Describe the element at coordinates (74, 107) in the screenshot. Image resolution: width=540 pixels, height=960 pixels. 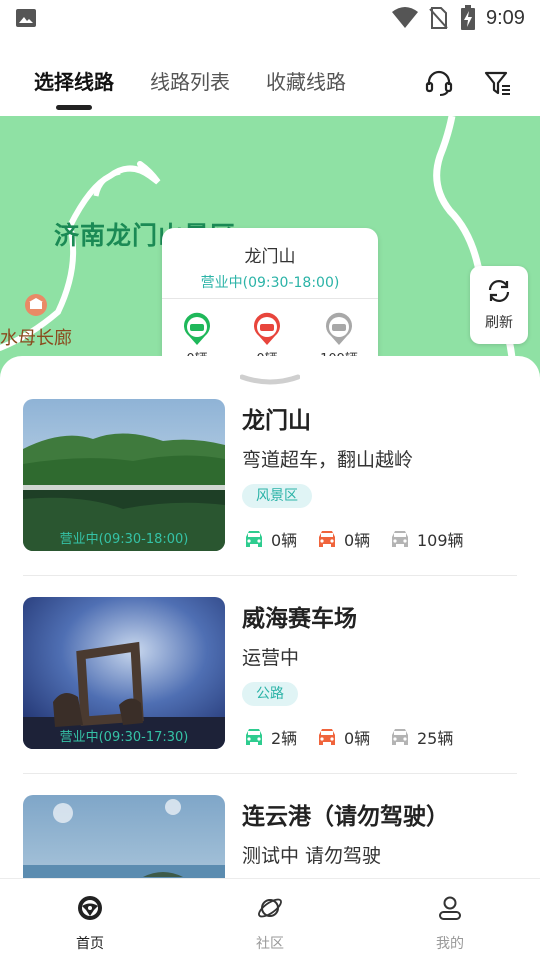
I see `active-tab-indicator` at that location.